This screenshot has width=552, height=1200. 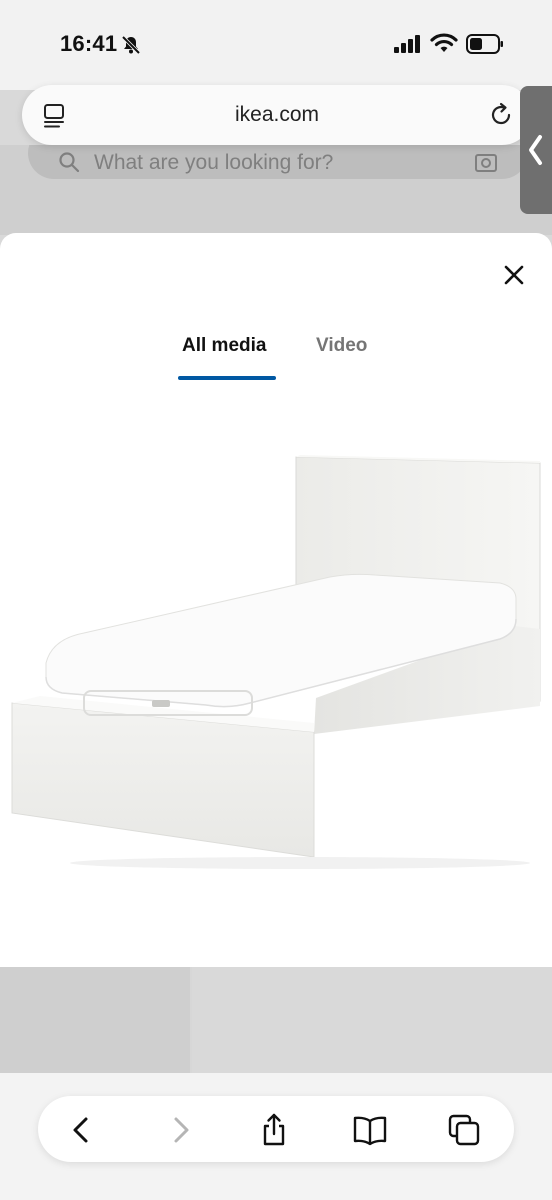 I want to click on chevron-right-icon, so click(x=181, y=1130).